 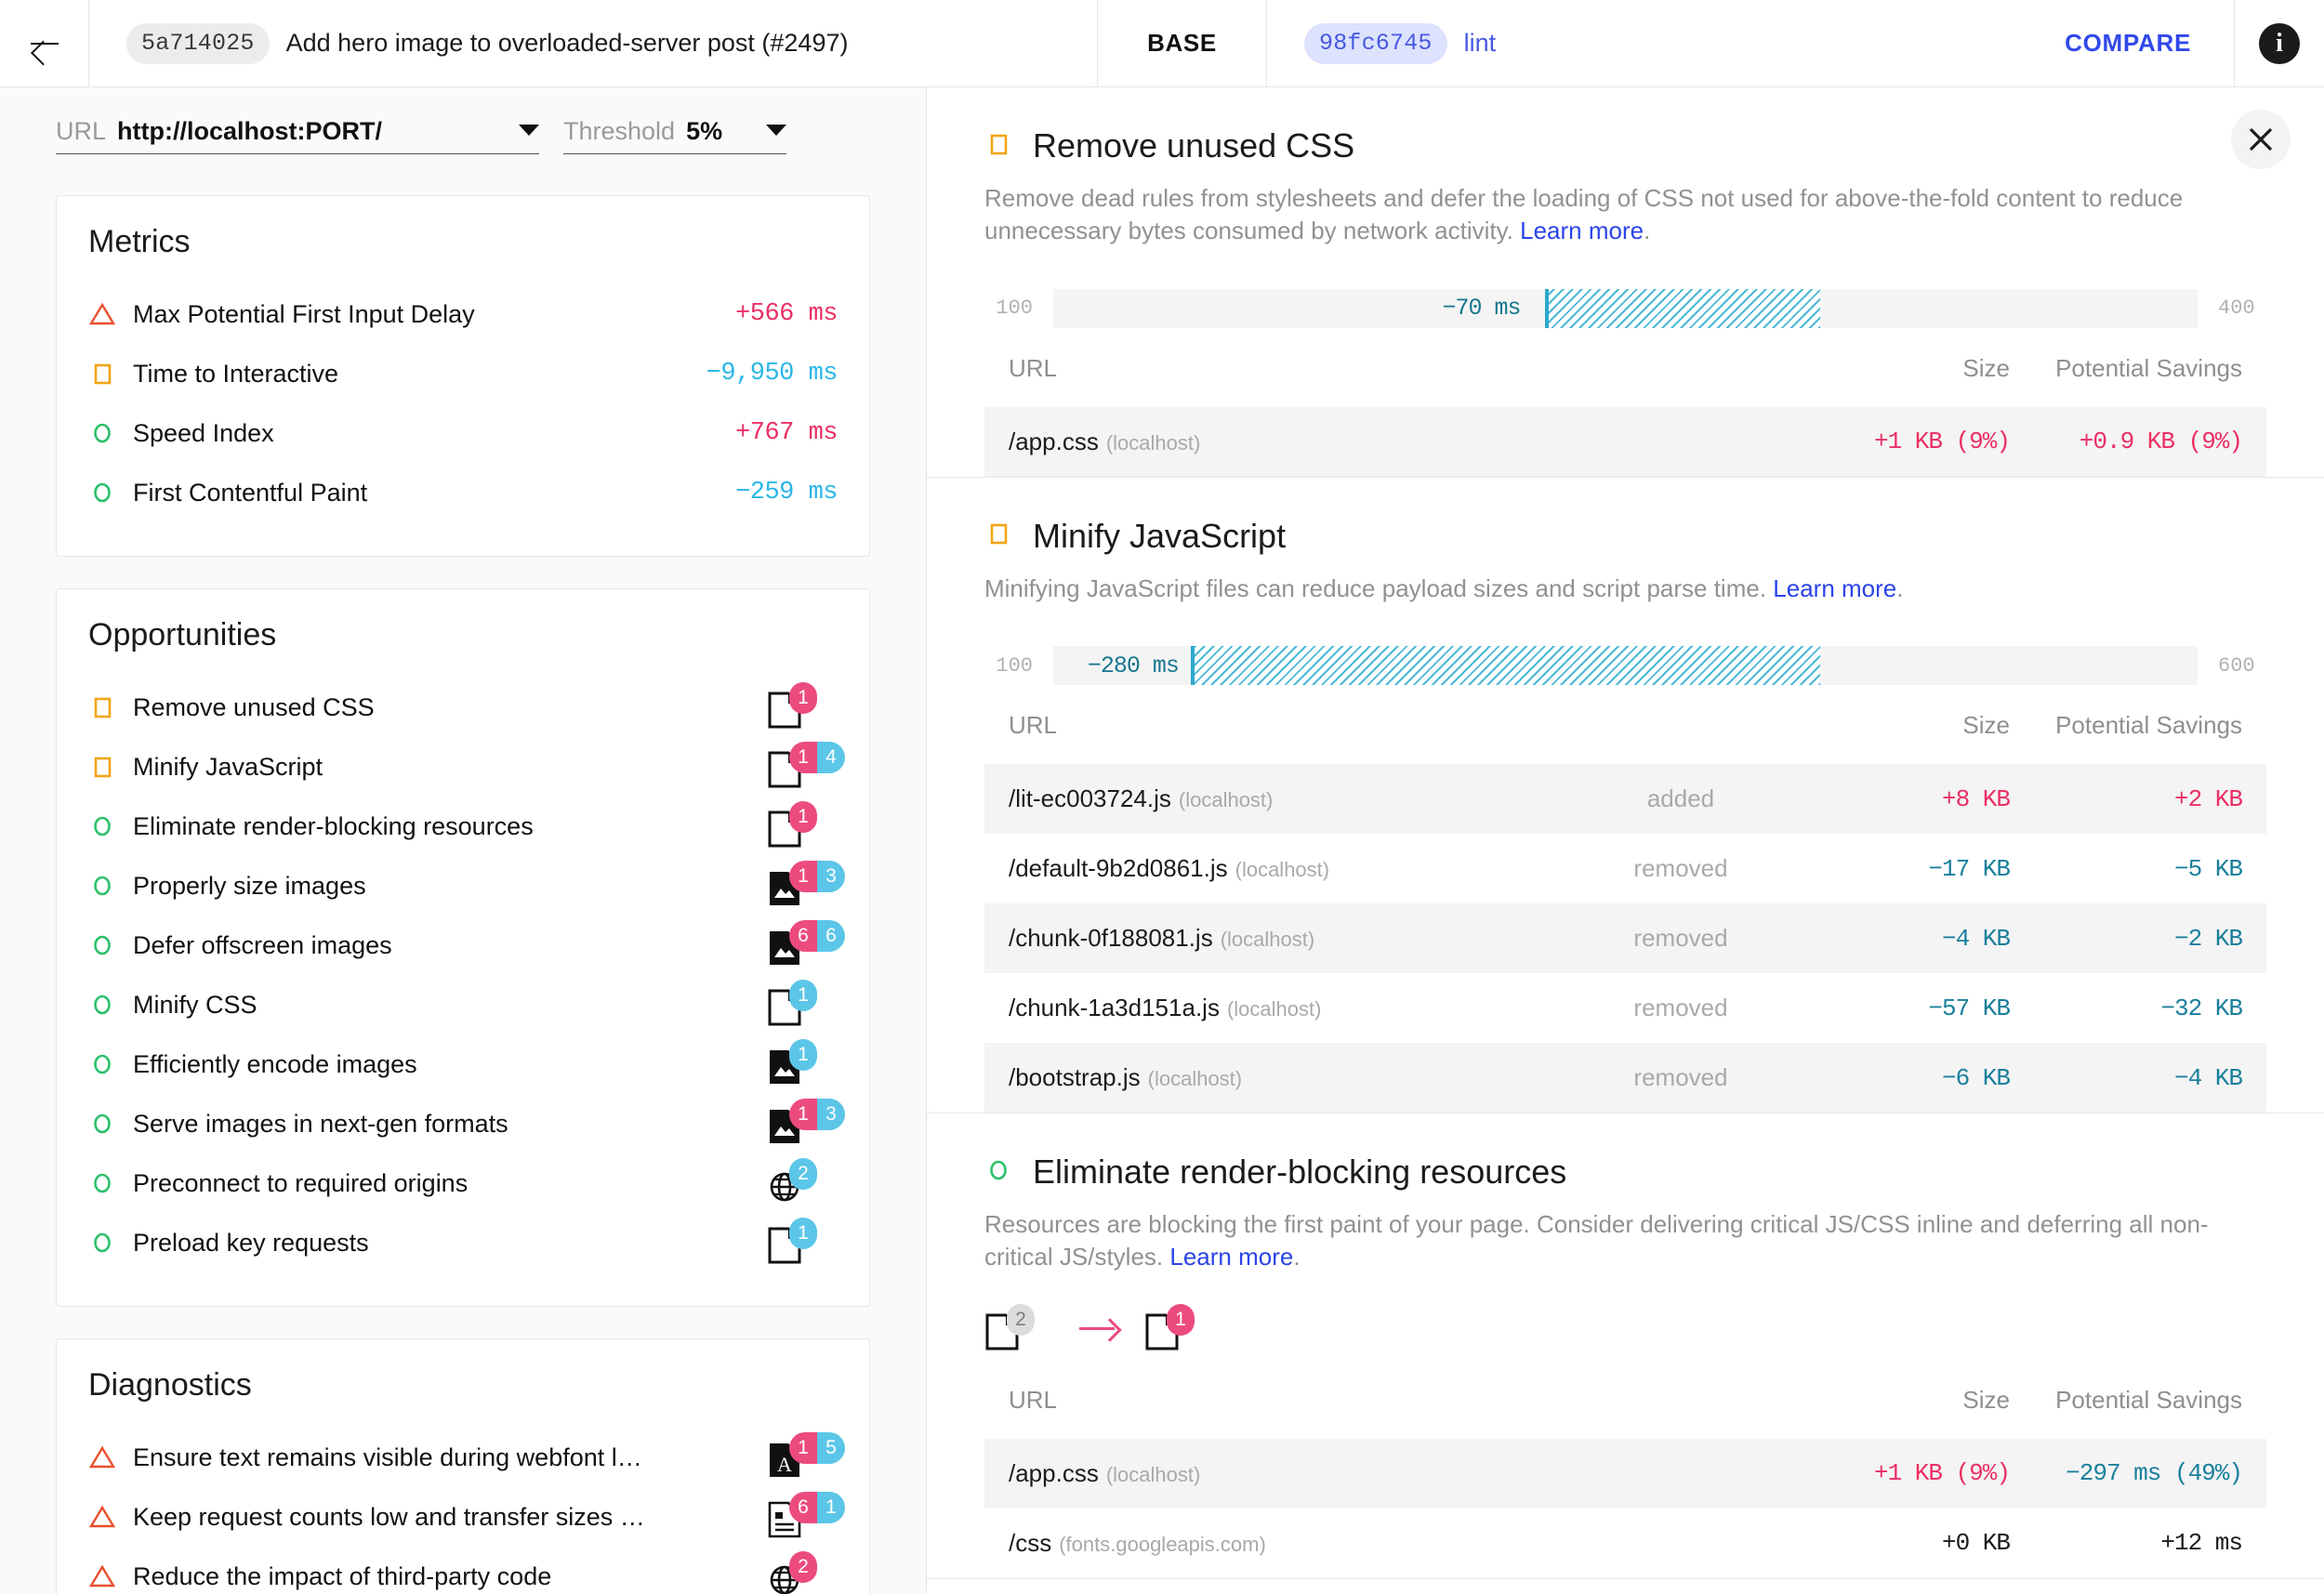 What do you see at coordinates (2150, 1078) in the screenshot?
I see `cell-savings: −4 KB` at bounding box center [2150, 1078].